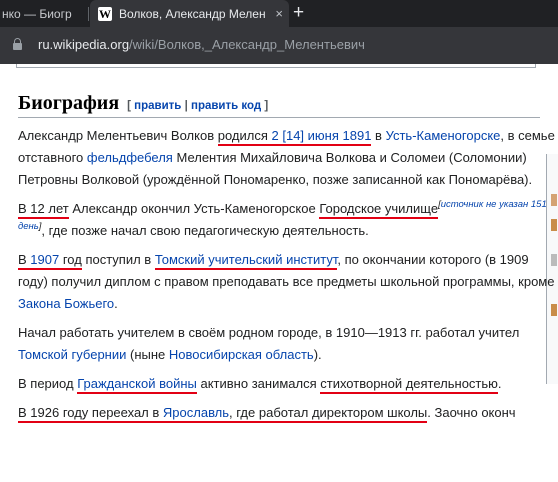  I want to click on tab-biography: нко — Биогр, so click(44, 13).